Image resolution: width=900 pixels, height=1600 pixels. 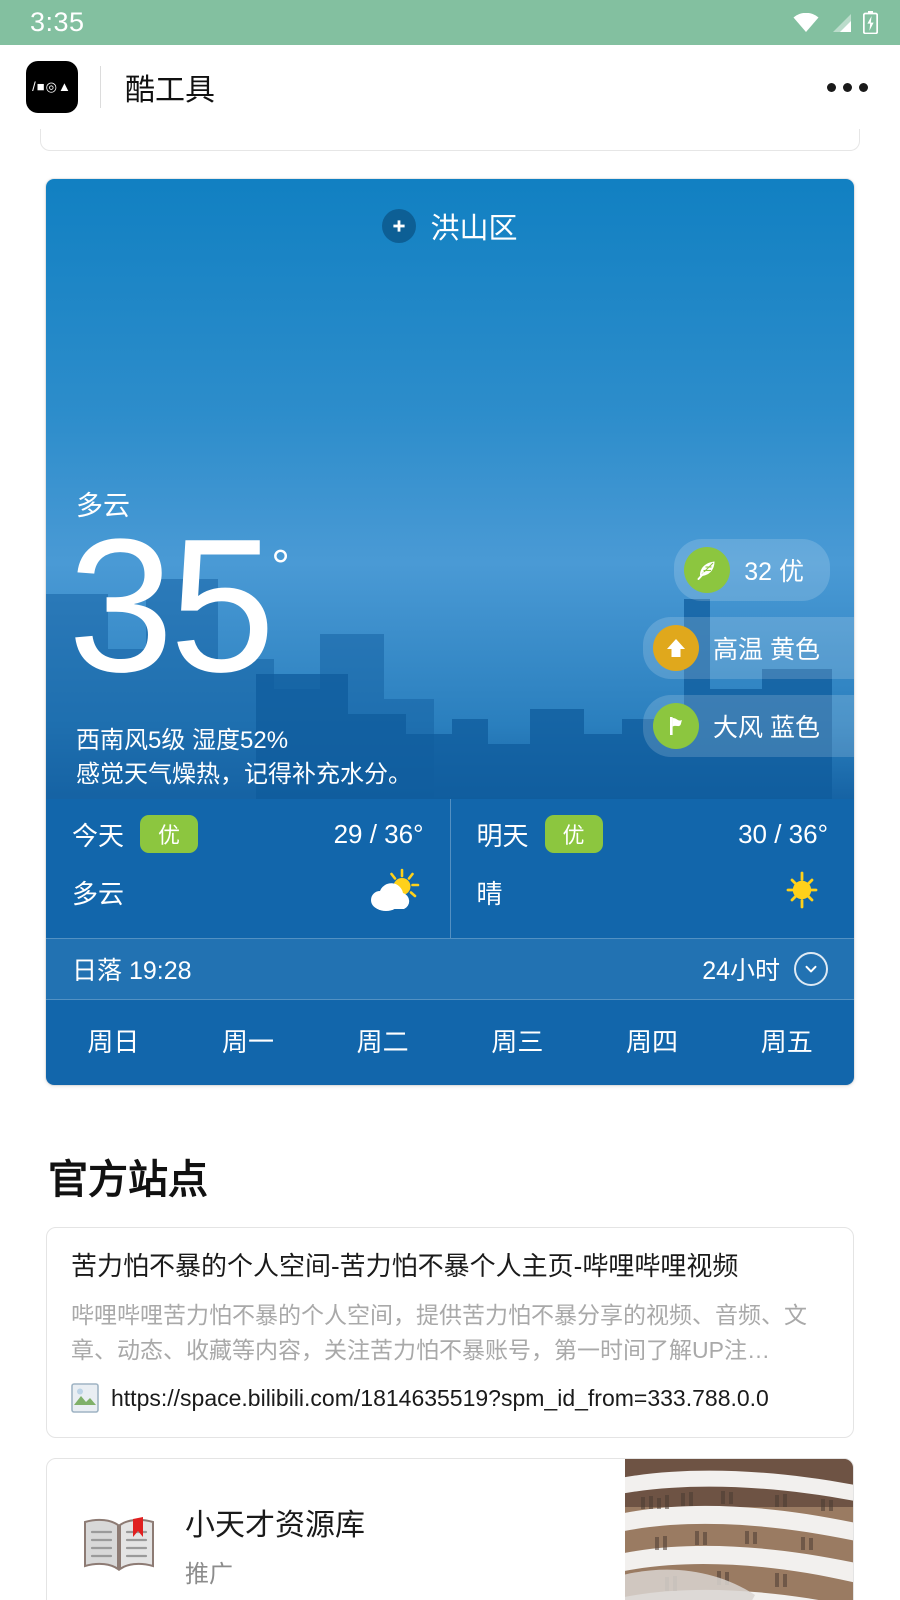 I want to click on promo-subtitle: 推广, so click(x=209, y=1574).